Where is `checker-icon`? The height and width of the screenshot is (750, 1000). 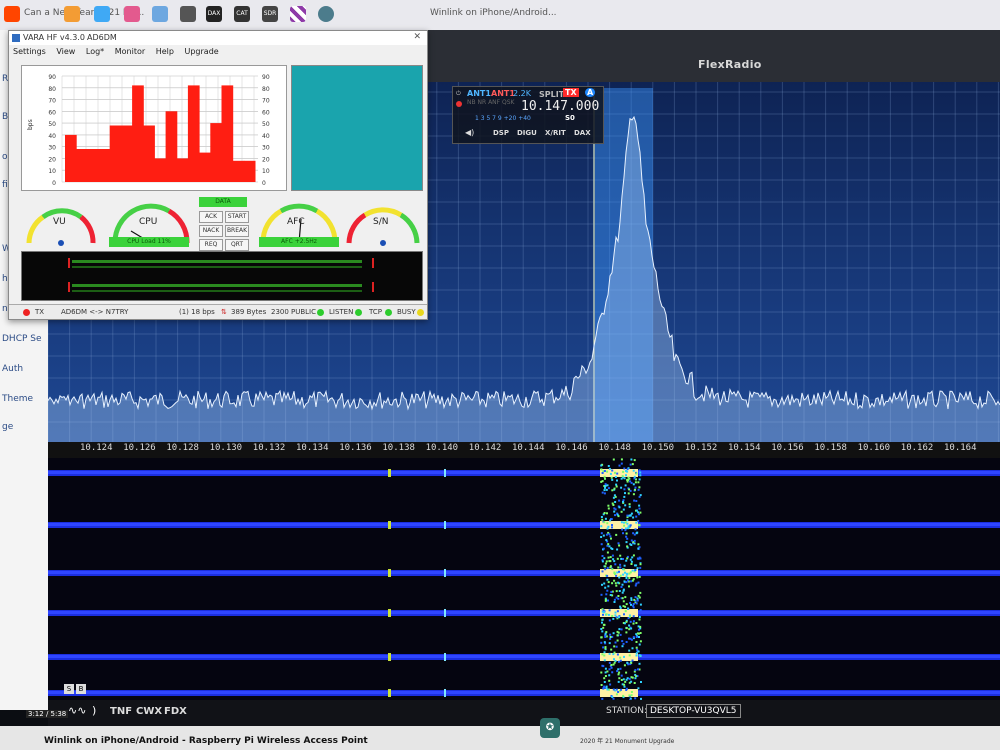 checker-icon is located at coordinates (298, 14).